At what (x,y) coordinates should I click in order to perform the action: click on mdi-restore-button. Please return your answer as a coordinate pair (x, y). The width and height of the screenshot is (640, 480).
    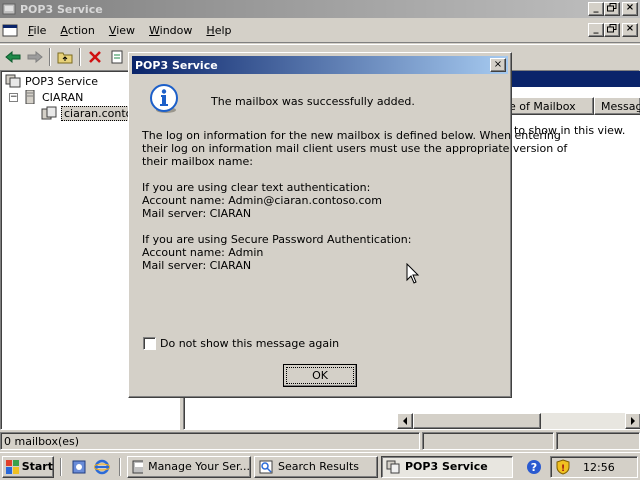
    Looking at the image, I should click on (612, 30).